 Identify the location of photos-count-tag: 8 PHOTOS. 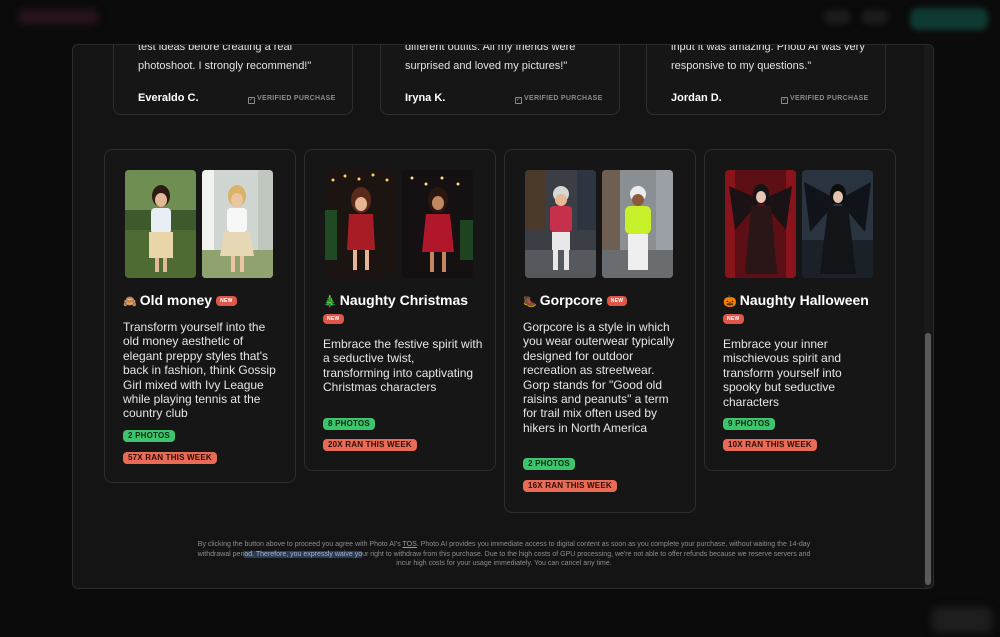
(349, 424).